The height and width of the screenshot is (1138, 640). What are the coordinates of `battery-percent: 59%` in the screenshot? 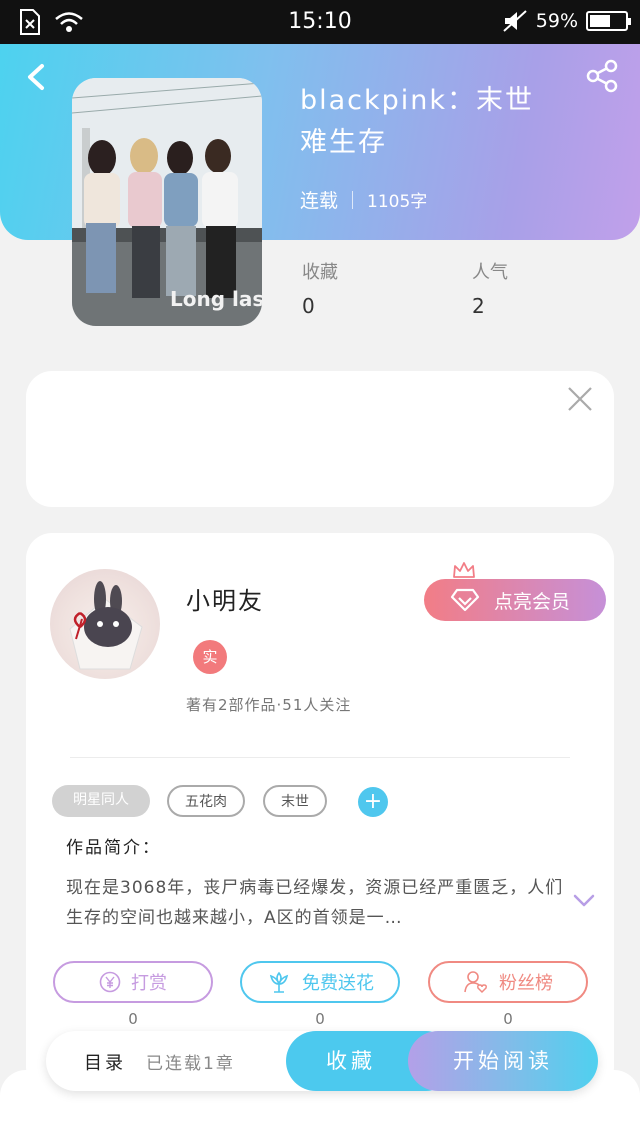 It's located at (556, 21).